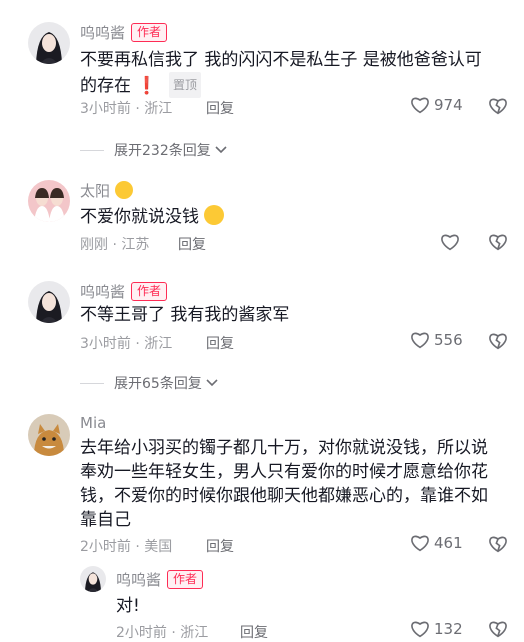  I want to click on comment-meta: 2小时前 · 美国, so click(126, 547).